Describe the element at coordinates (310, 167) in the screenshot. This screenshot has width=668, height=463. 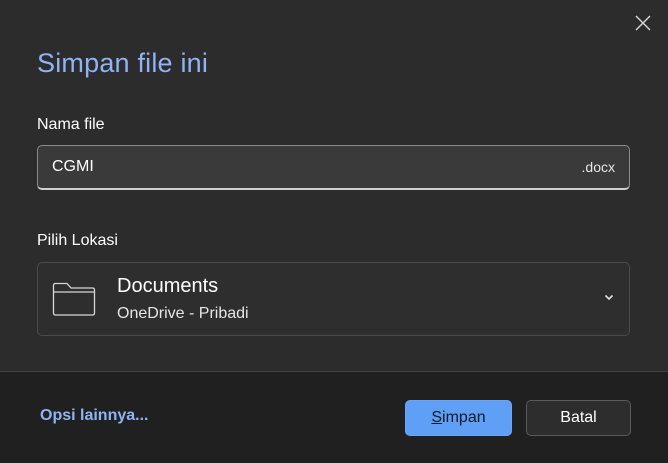
I see `filename-input` at that location.